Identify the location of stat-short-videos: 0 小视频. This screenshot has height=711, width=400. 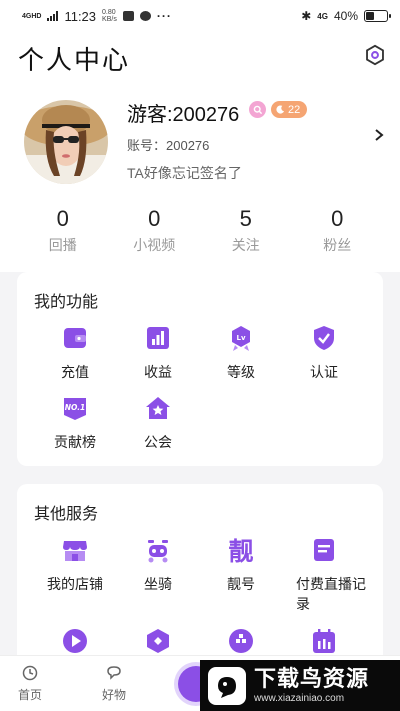
(155, 232).